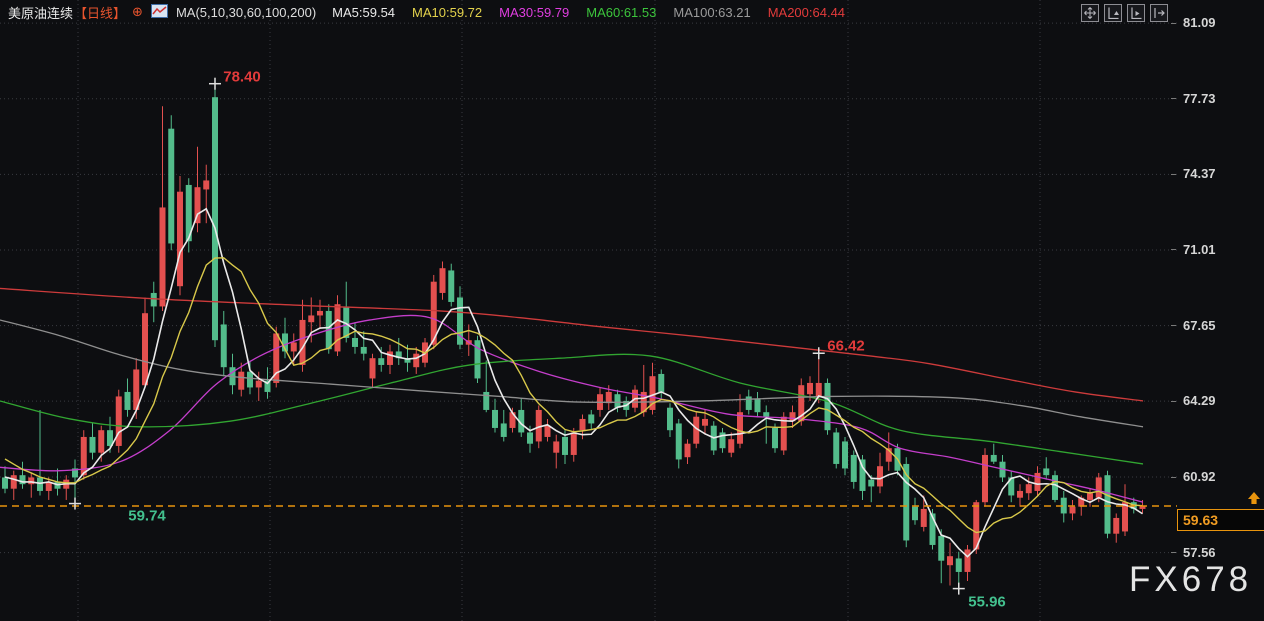 The image size is (1264, 621). What do you see at coordinates (987, 602) in the screenshot?
I see `extreme-price-label: 55.96` at bounding box center [987, 602].